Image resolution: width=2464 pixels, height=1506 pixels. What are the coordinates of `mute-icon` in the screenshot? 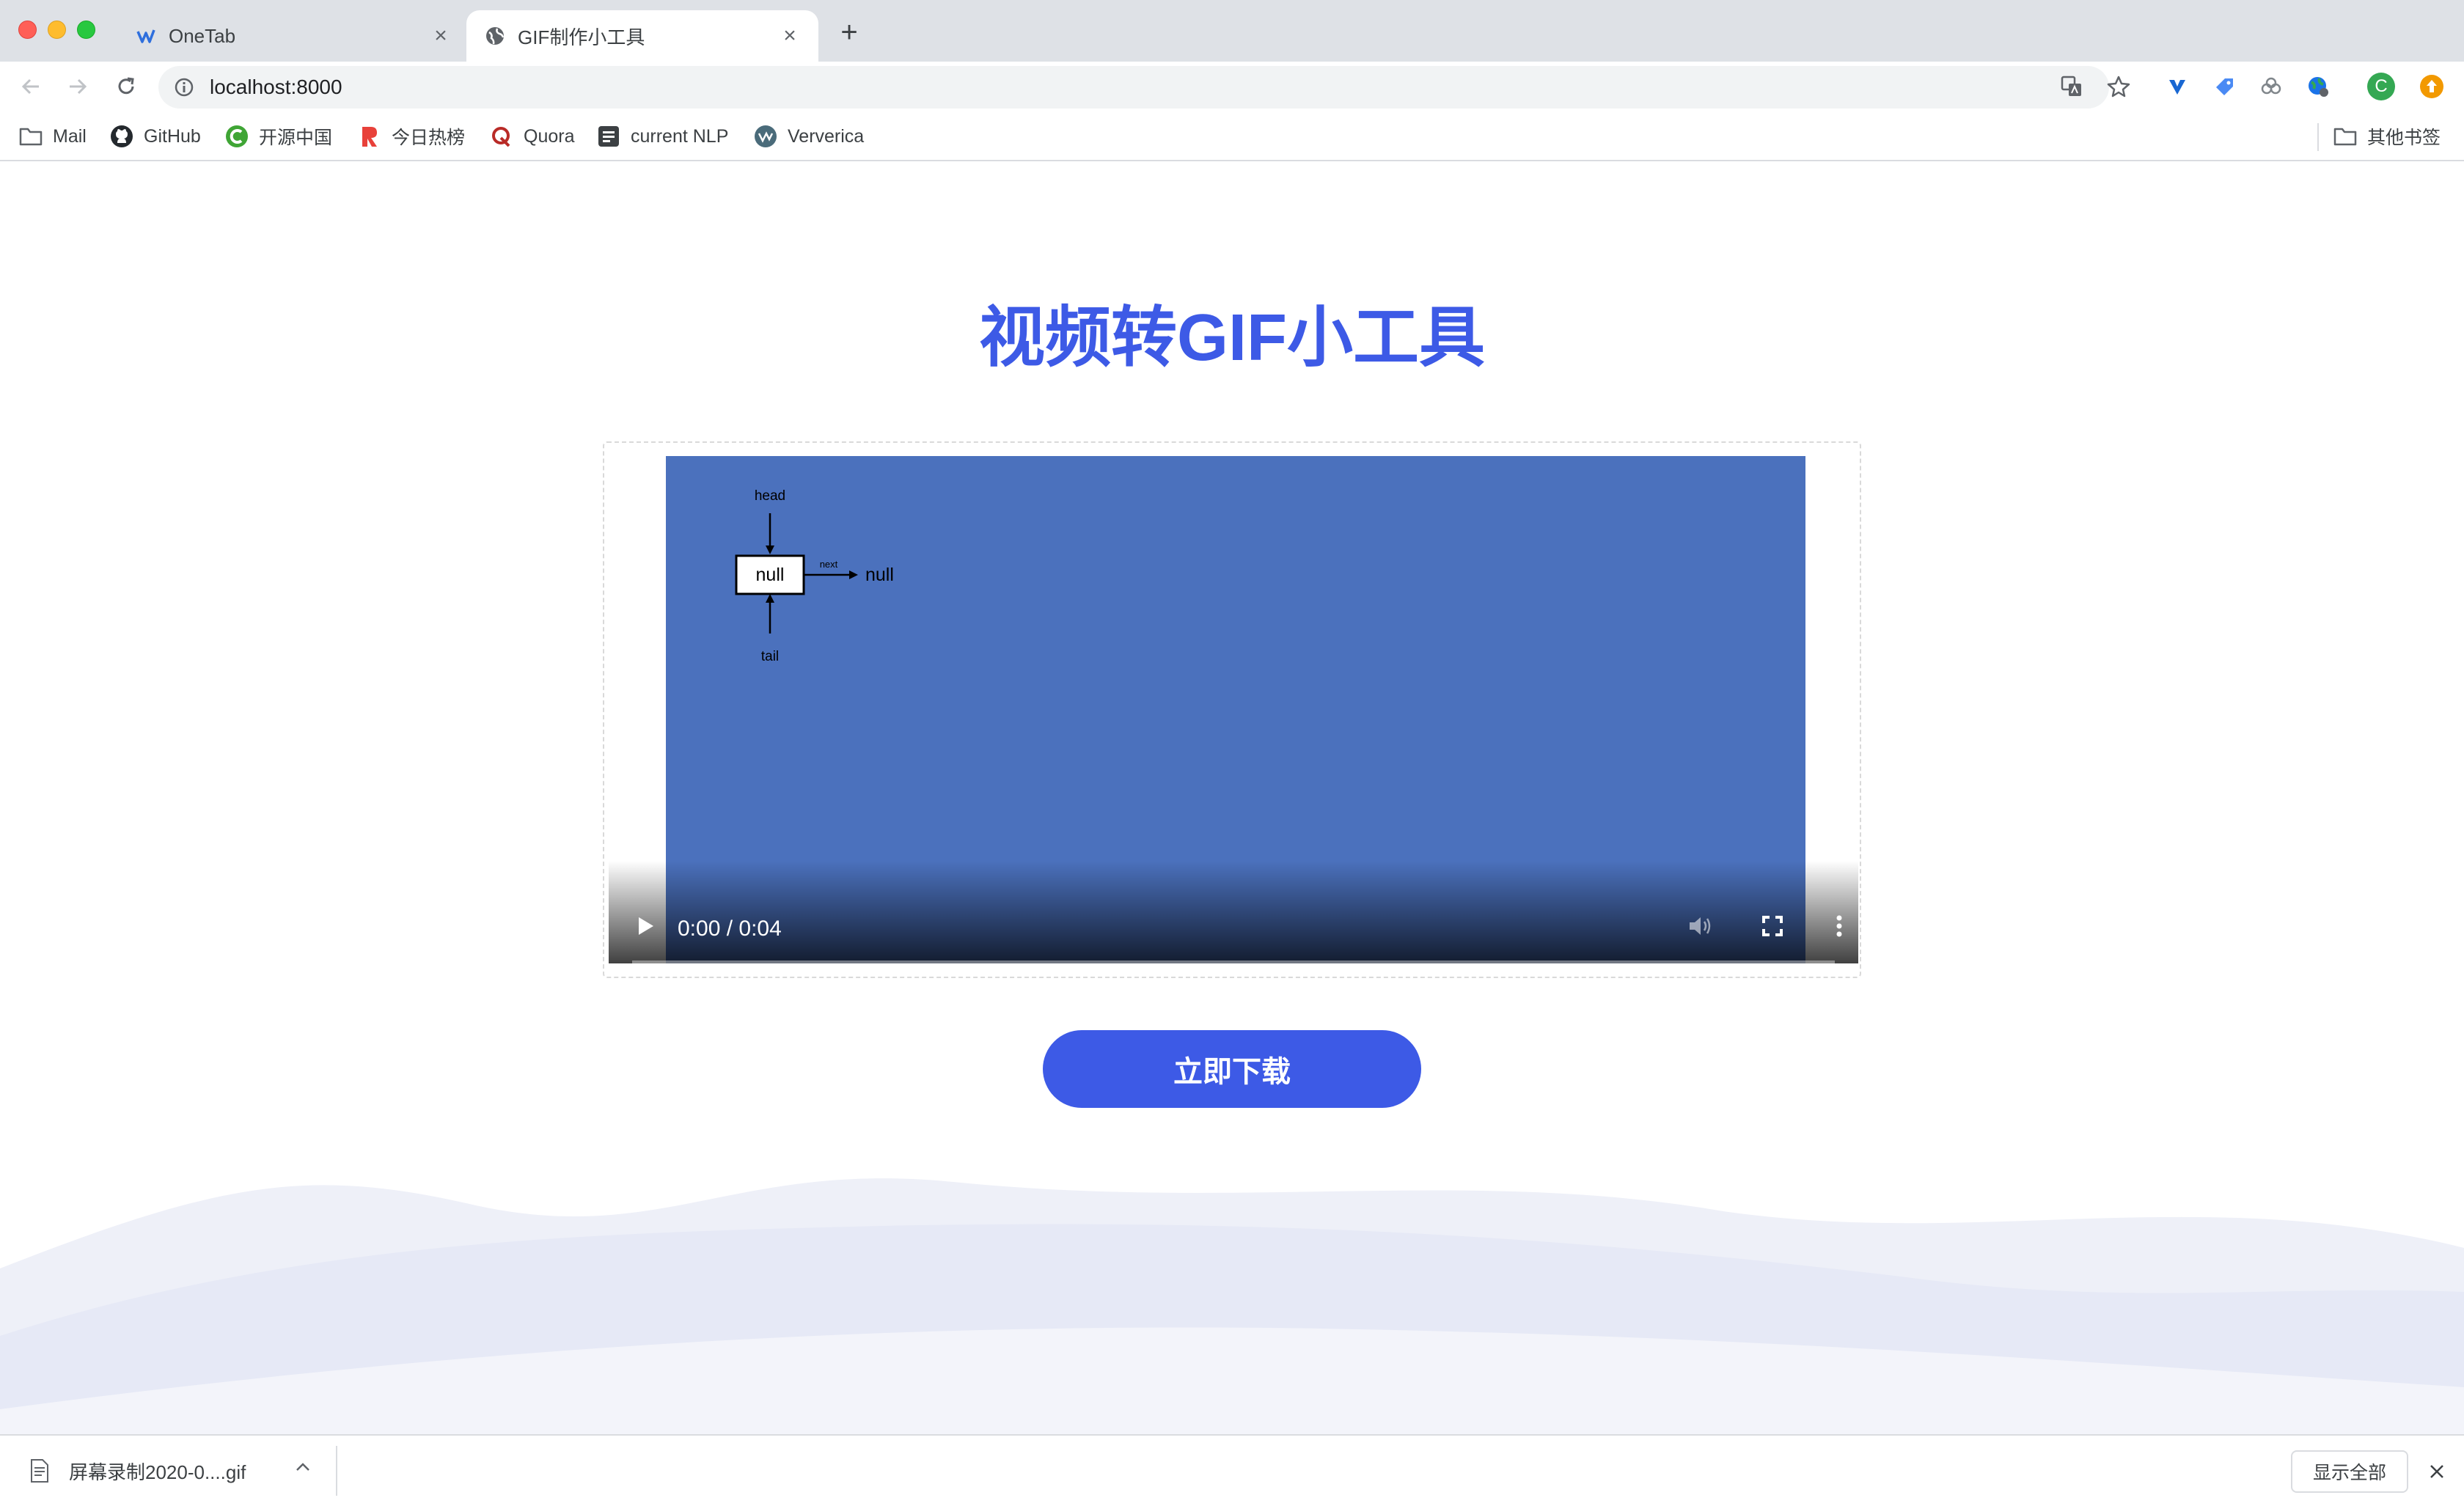 It's located at (1700, 926).